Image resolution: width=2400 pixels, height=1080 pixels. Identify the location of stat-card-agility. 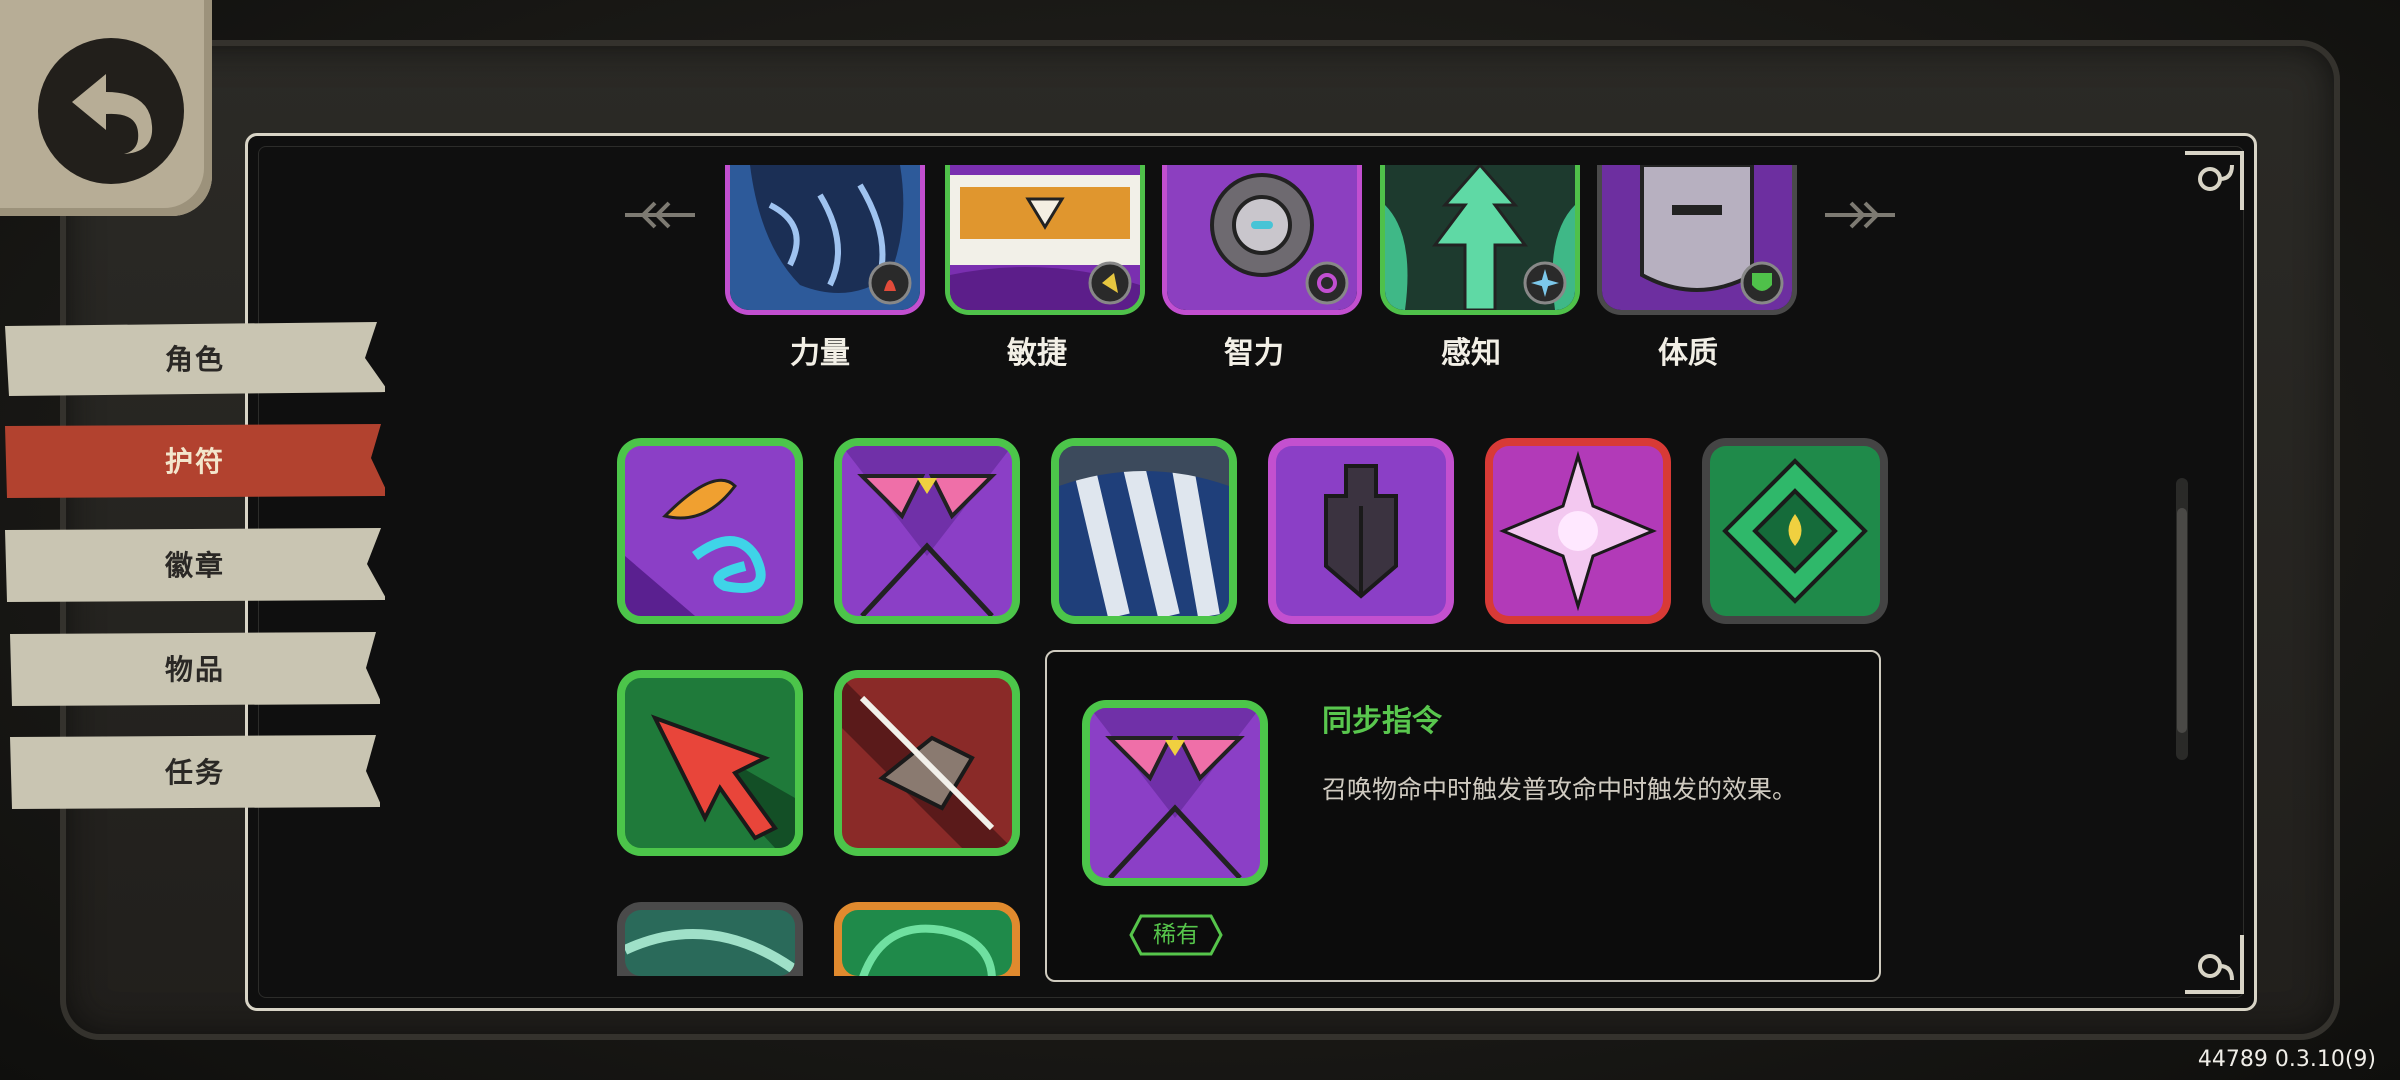
(1045, 240).